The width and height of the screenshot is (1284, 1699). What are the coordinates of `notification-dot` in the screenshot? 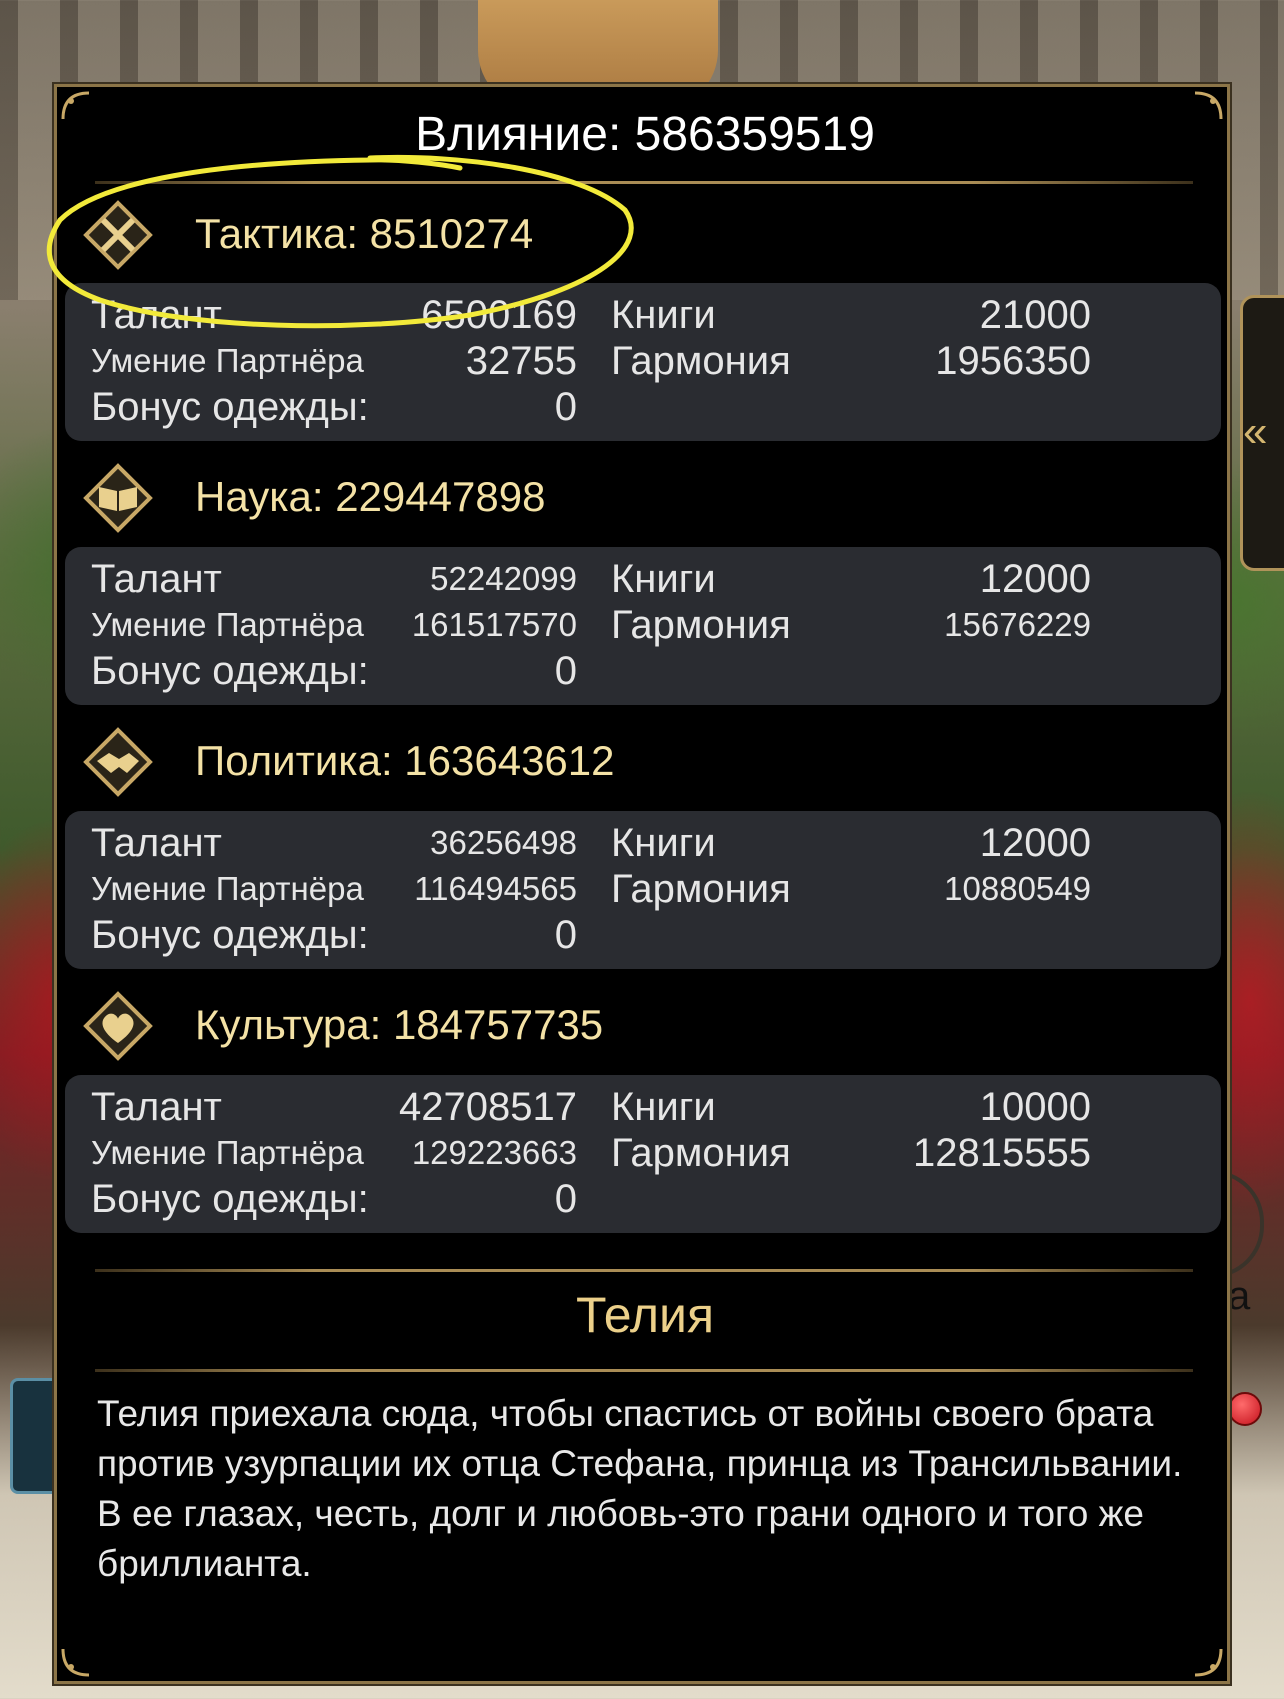 It's located at (1245, 1409).